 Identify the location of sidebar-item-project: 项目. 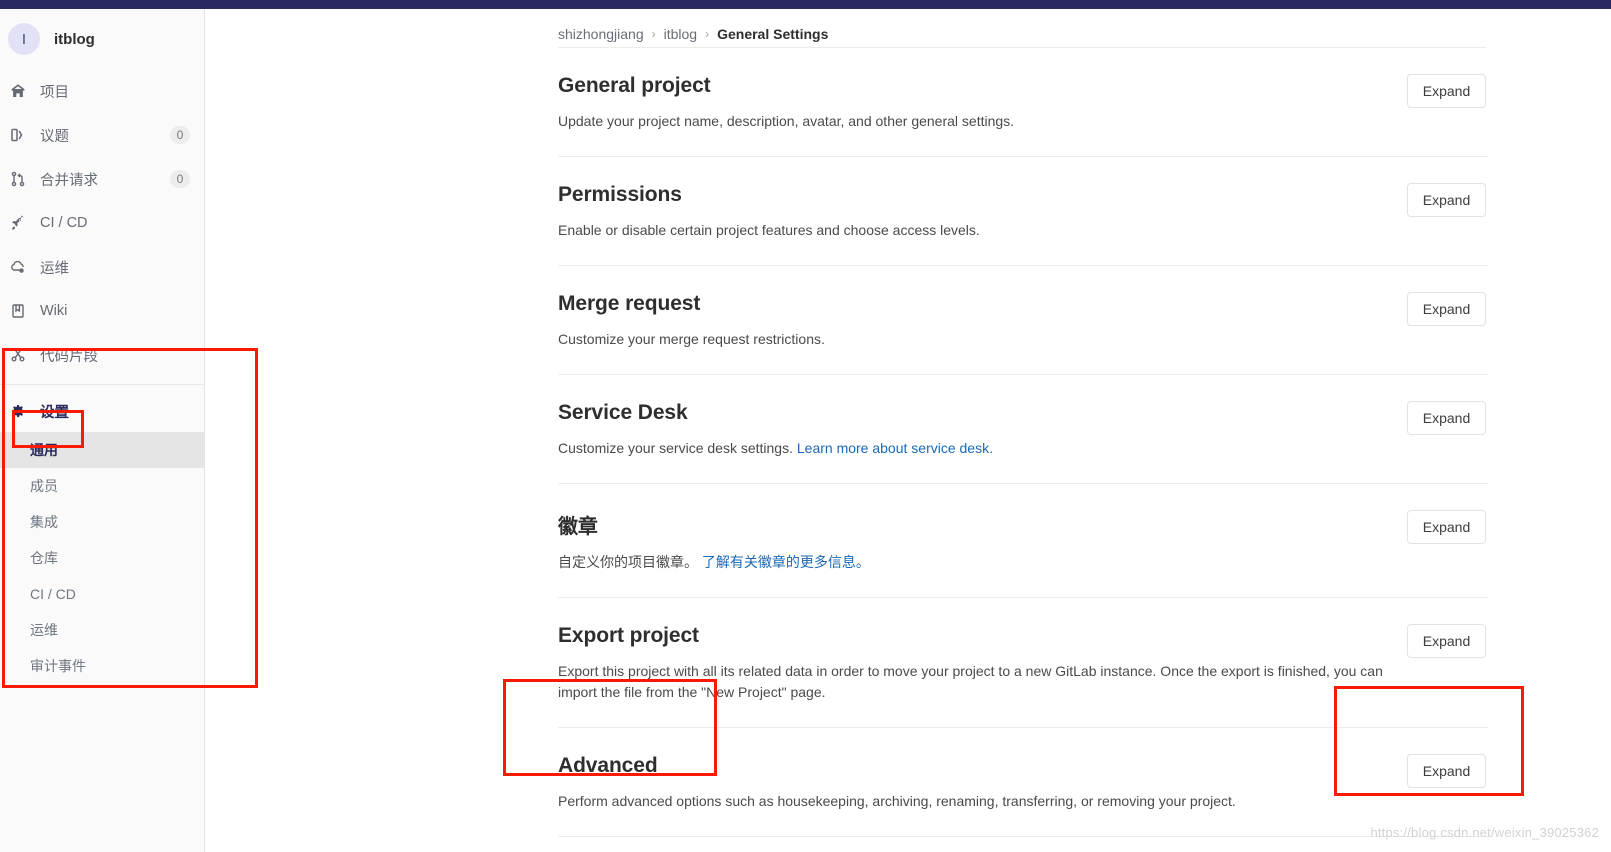
(102, 91).